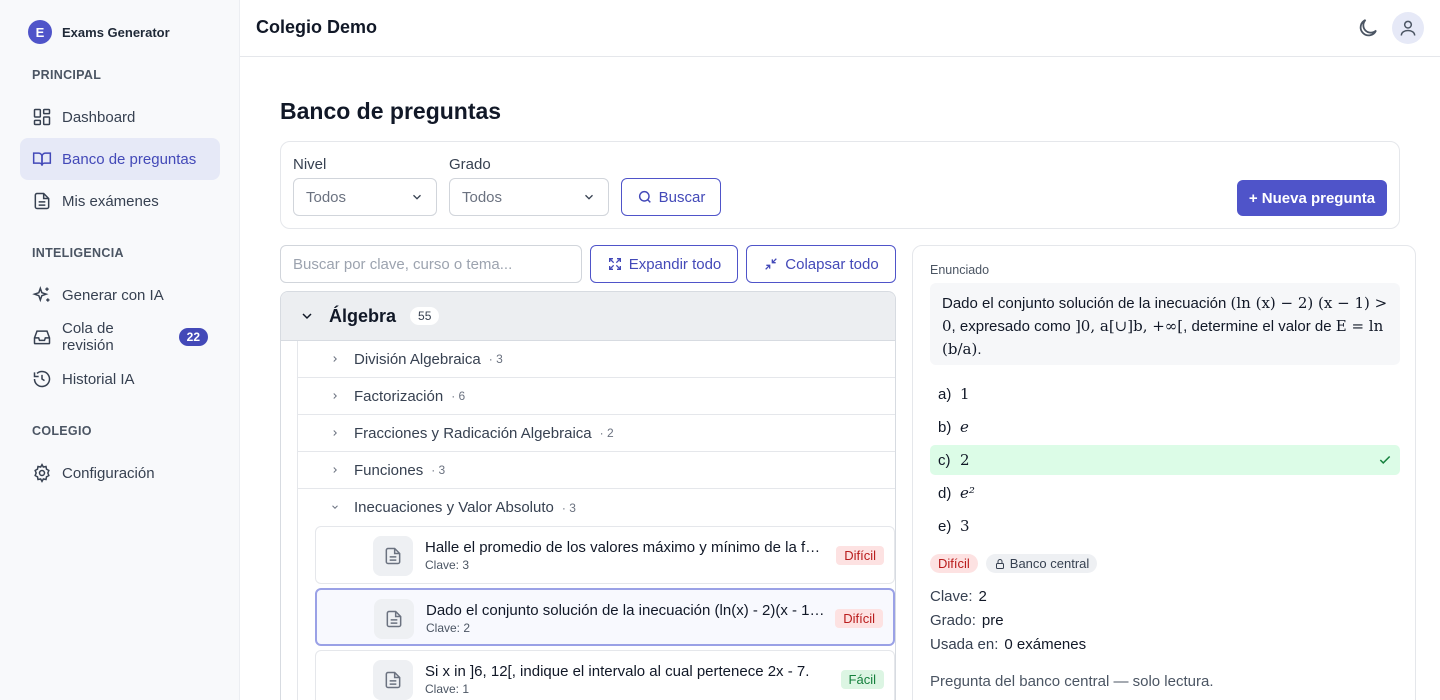  I want to click on topic-row: División Algebraica · 3, so click(596, 359).